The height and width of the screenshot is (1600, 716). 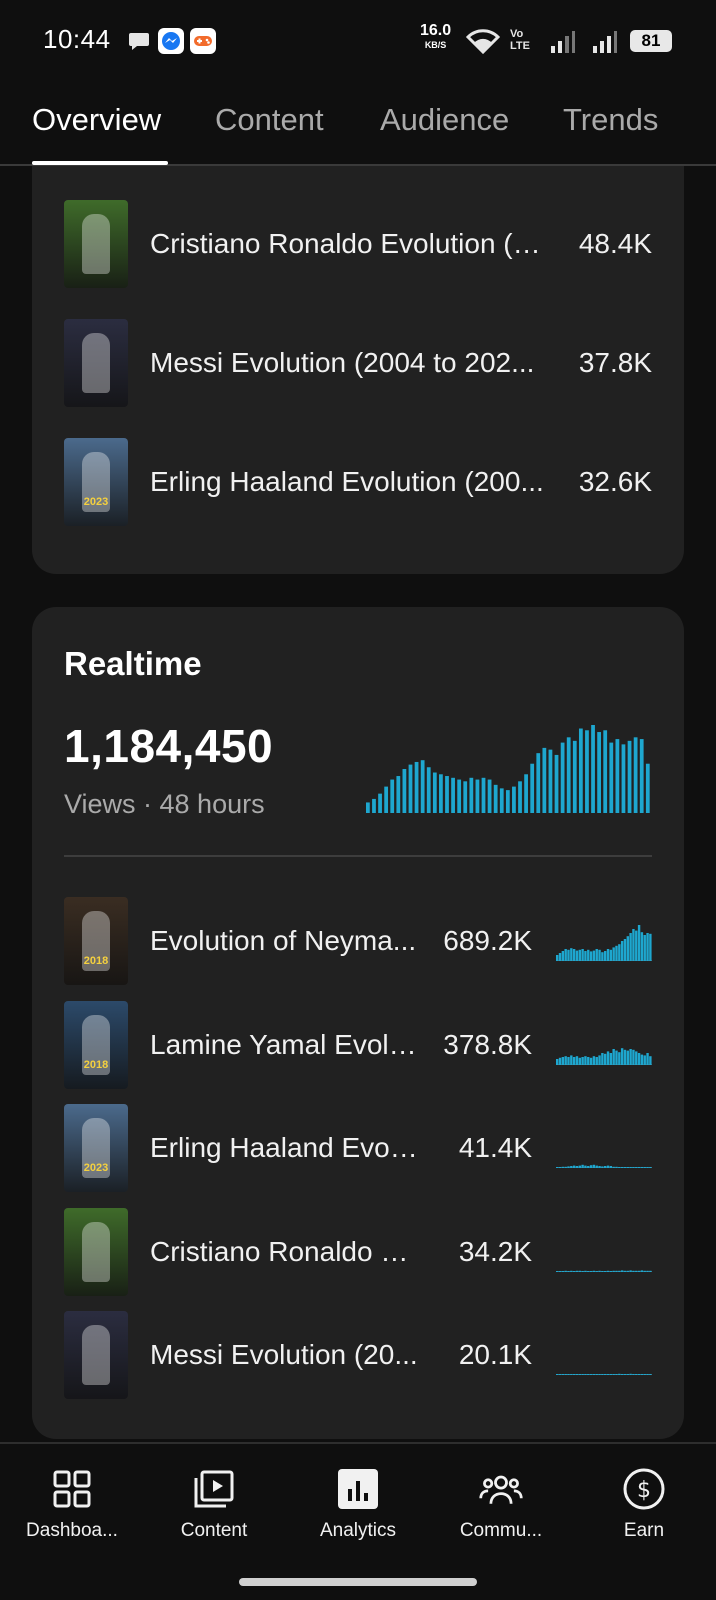 I want to click on list-item: 2018 Lamine Yamal Evolu... 378.8K, so click(x=358, y=1045).